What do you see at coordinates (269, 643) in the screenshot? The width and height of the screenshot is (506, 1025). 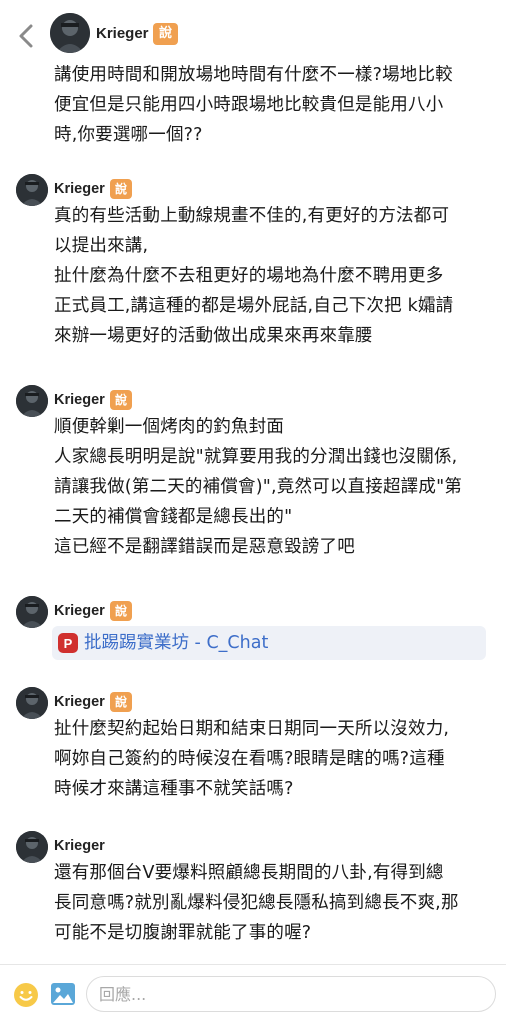 I see `link-preview: P 批踢踢實業坊 - C_Chat` at bounding box center [269, 643].